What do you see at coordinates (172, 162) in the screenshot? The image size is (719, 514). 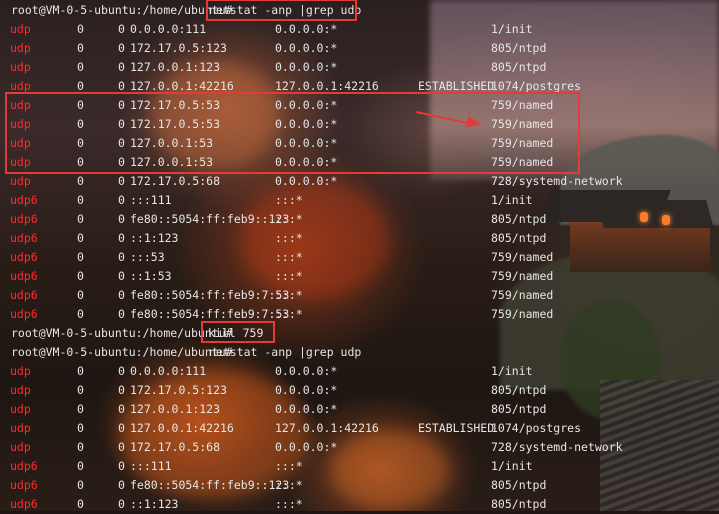 I see `local-address-cell: 127.0.0.1:53` at bounding box center [172, 162].